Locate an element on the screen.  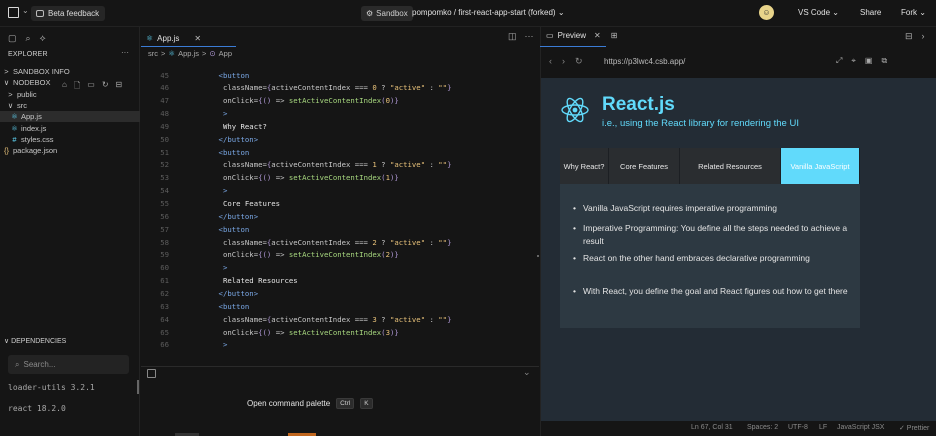
magic-icon: ⤢ is located at coordinates (839, 61).